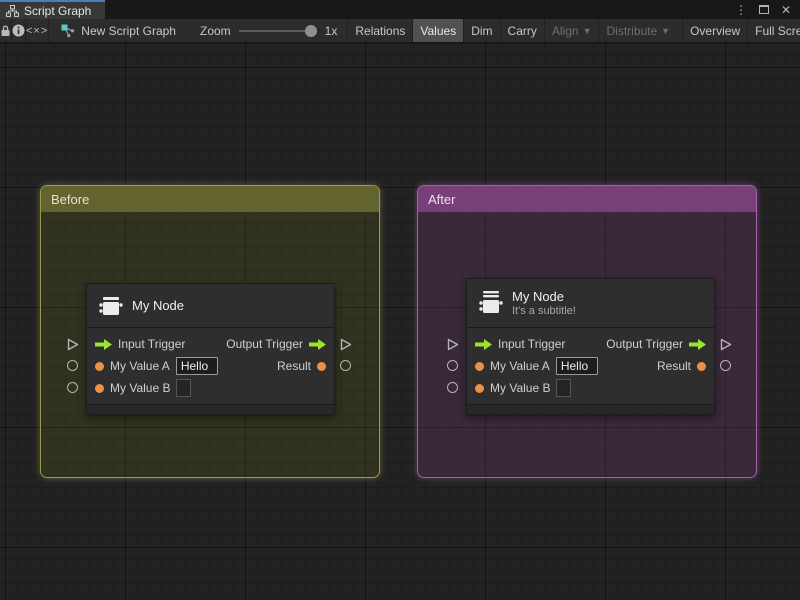  Describe the element at coordinates (128, 30) in the screenshot. I see `graph-title: New Script Graph` at that location.